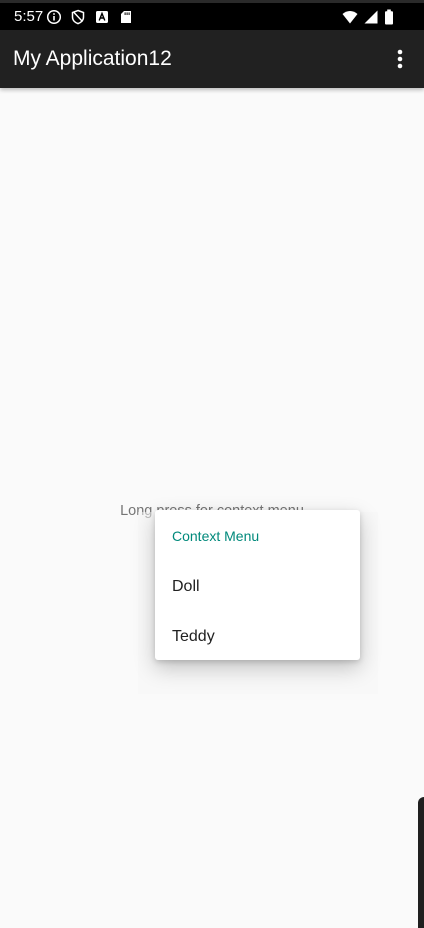  I want to click on menu-item-label: Doll, so click(186, 586).